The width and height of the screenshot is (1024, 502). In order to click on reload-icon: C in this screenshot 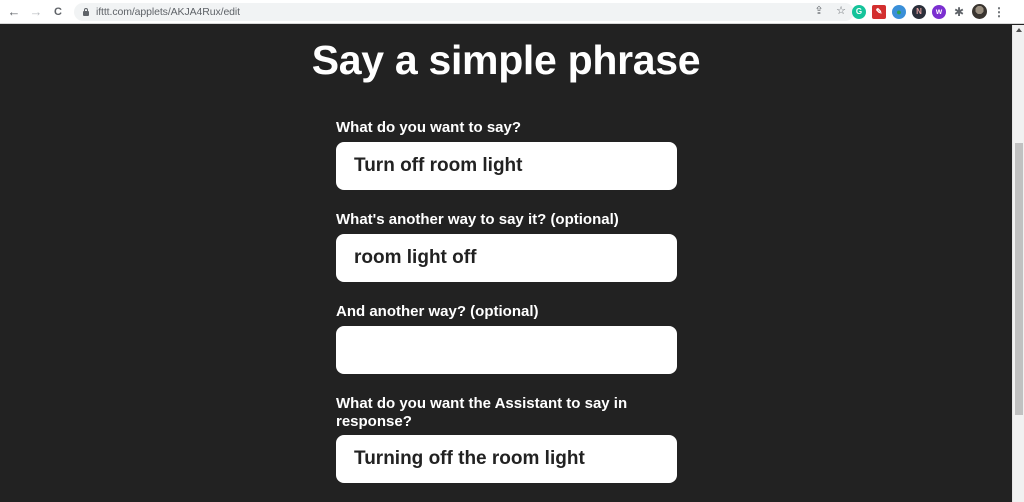, I will do `click(58, 11)`.